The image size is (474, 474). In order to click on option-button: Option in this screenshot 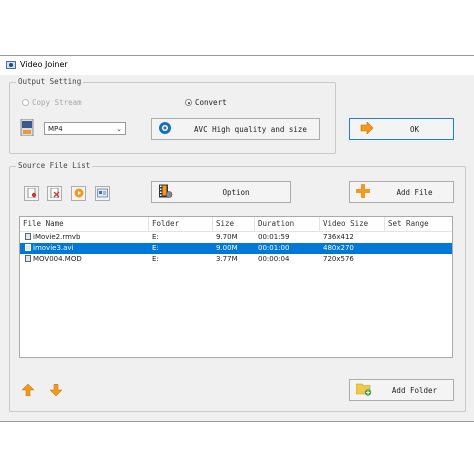, I will do `click(221, 192)`.